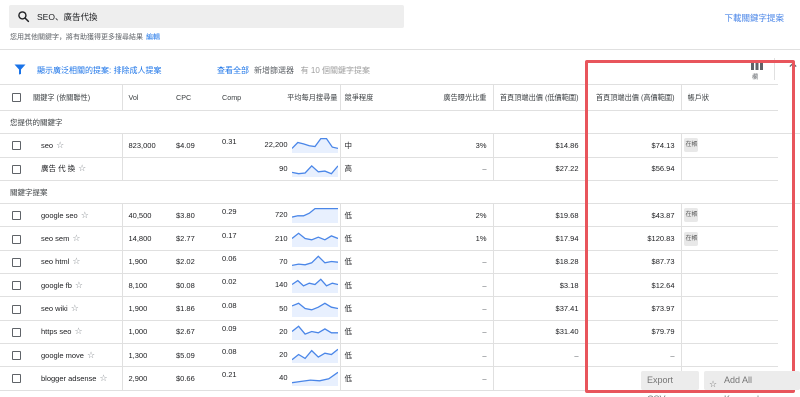 This screenshot has height=397, width=800. What do you see at coordinates (193, 332) in the screenshot?
I see `cpc-cell: $2.67` at bounding box center [193, 332].